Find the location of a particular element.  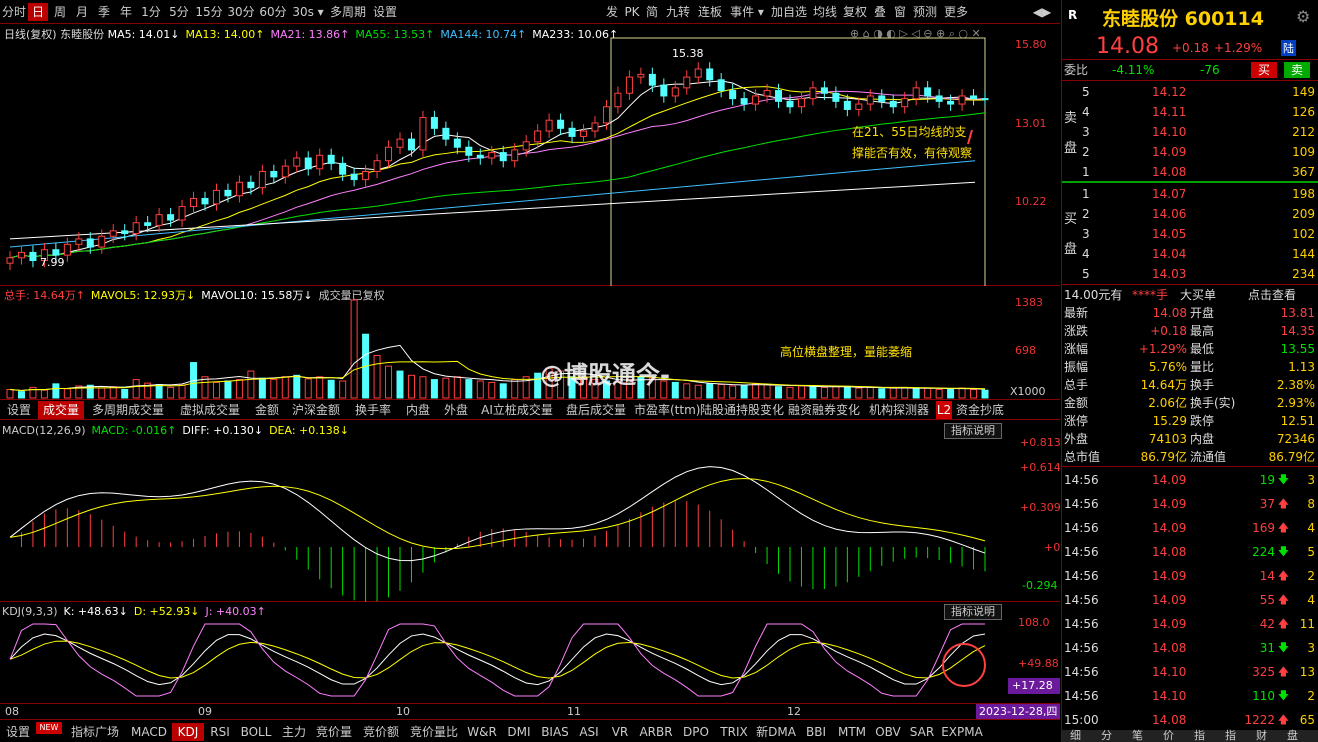

bigorder-link: 点击查看 is located at coordinates (1272, 295).